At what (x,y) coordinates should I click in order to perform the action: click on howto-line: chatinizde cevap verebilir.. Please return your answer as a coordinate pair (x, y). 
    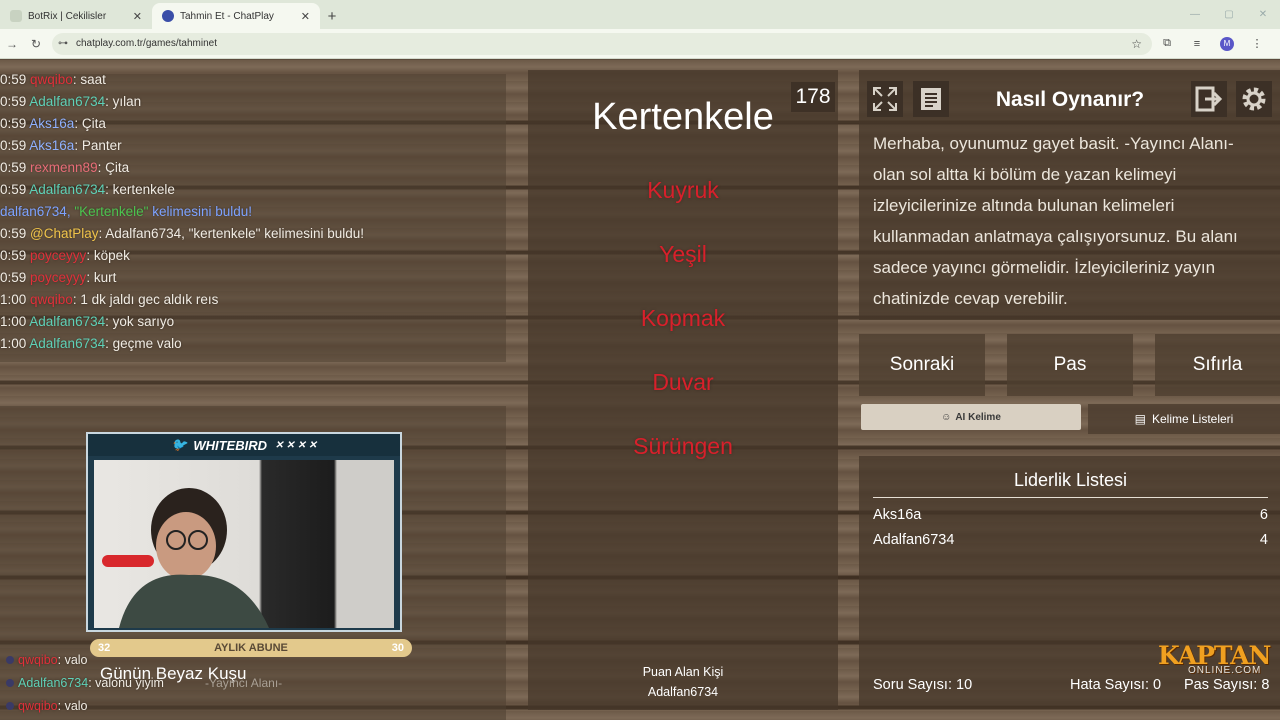
    Looking at the image, I should click on (970, 298).